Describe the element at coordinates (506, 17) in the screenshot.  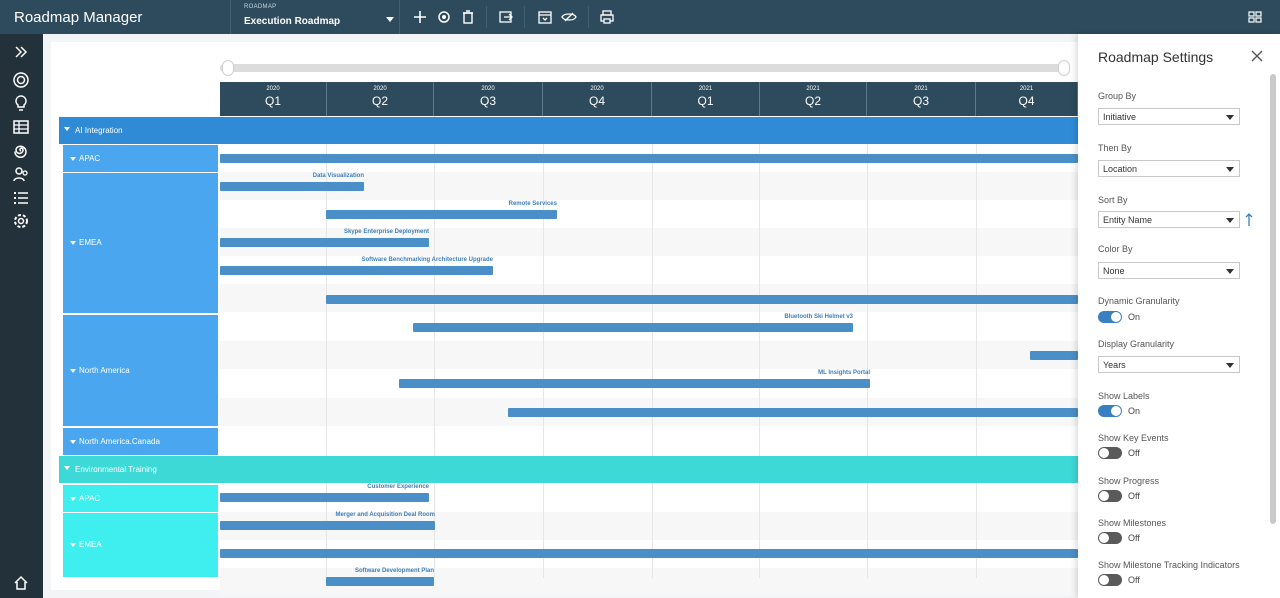
I see `export-icon` at that location.